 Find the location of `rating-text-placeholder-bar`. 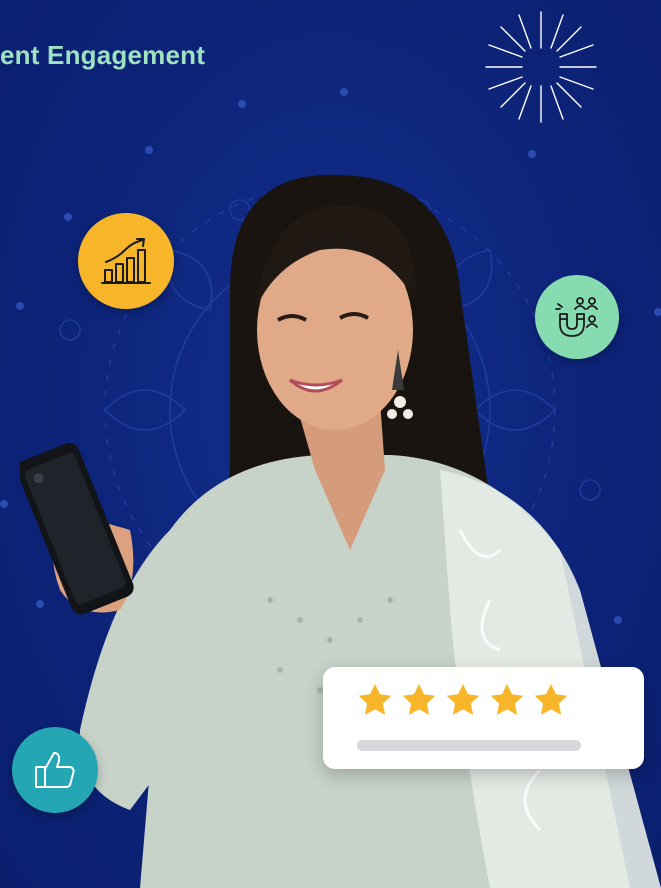

rating-text-placeholder-bar is located at coordinates (469, 745).